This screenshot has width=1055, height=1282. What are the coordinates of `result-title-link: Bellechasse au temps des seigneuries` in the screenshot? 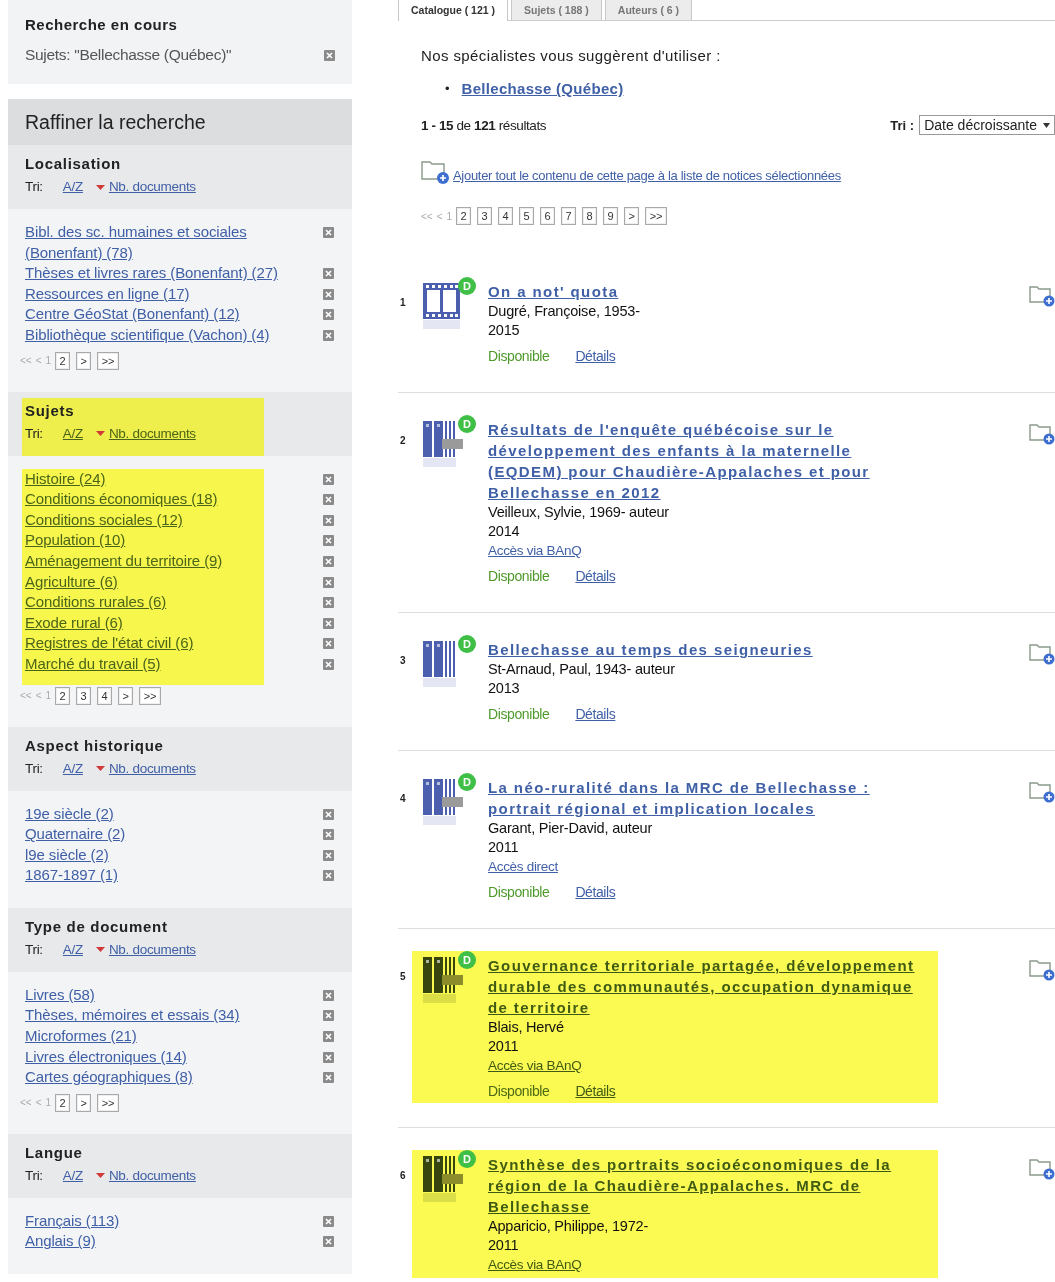 It's located at (708, 649).